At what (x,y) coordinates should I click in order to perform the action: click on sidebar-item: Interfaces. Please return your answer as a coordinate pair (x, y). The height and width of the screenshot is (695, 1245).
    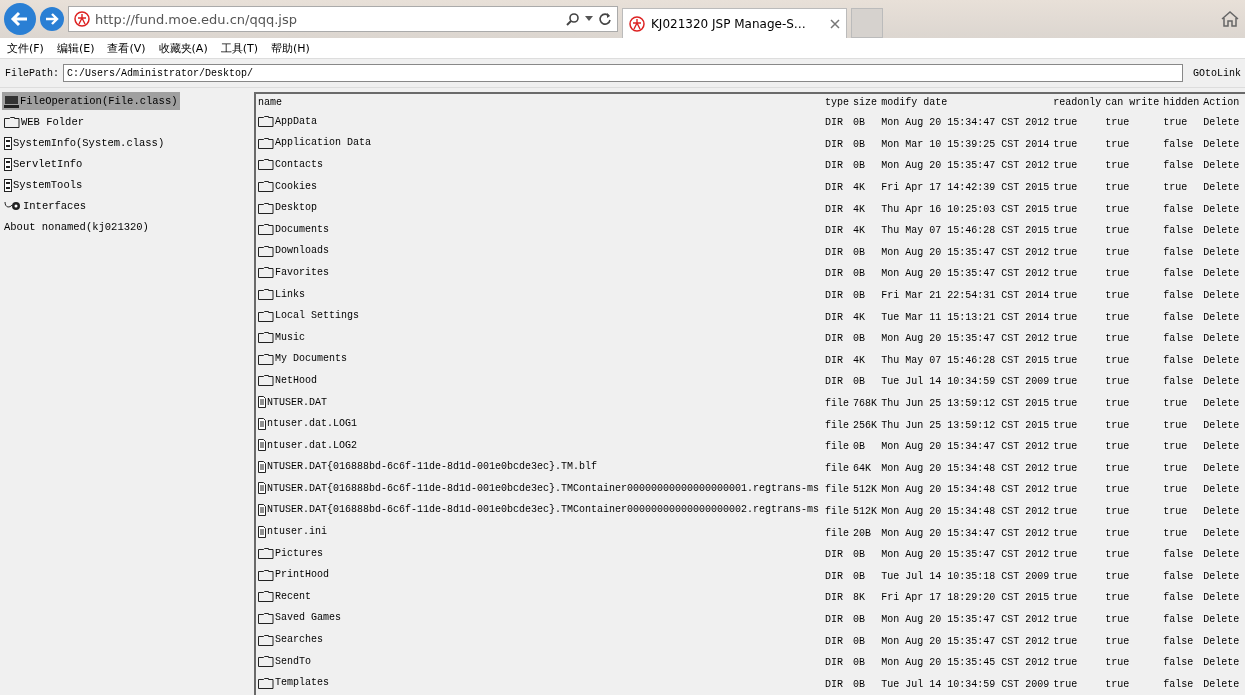
    Looking at the image, I should click on (45, 206).